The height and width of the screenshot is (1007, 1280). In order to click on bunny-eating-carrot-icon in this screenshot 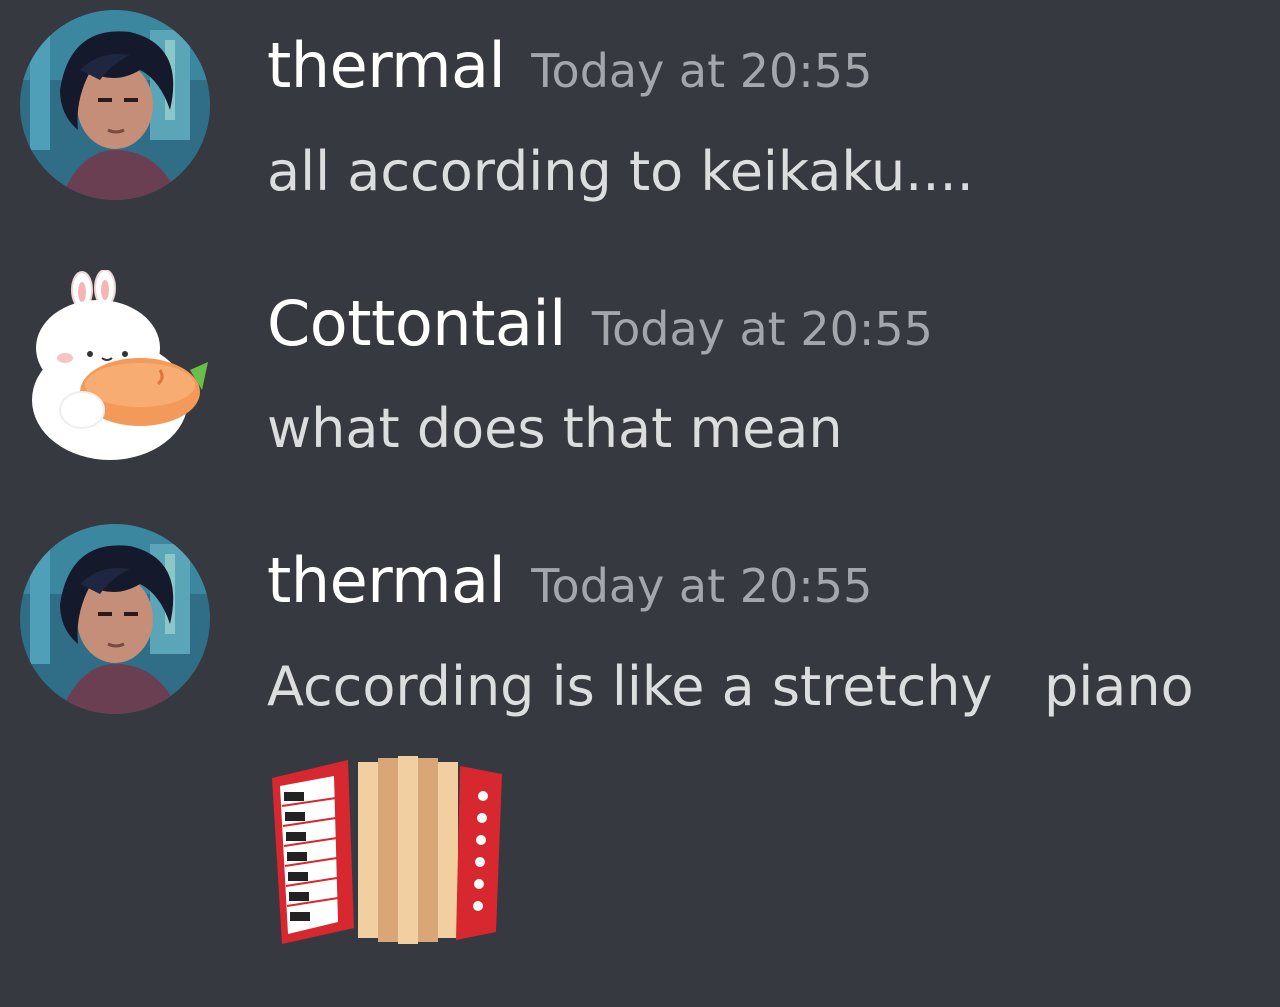, I will do `click(115, 365)`.